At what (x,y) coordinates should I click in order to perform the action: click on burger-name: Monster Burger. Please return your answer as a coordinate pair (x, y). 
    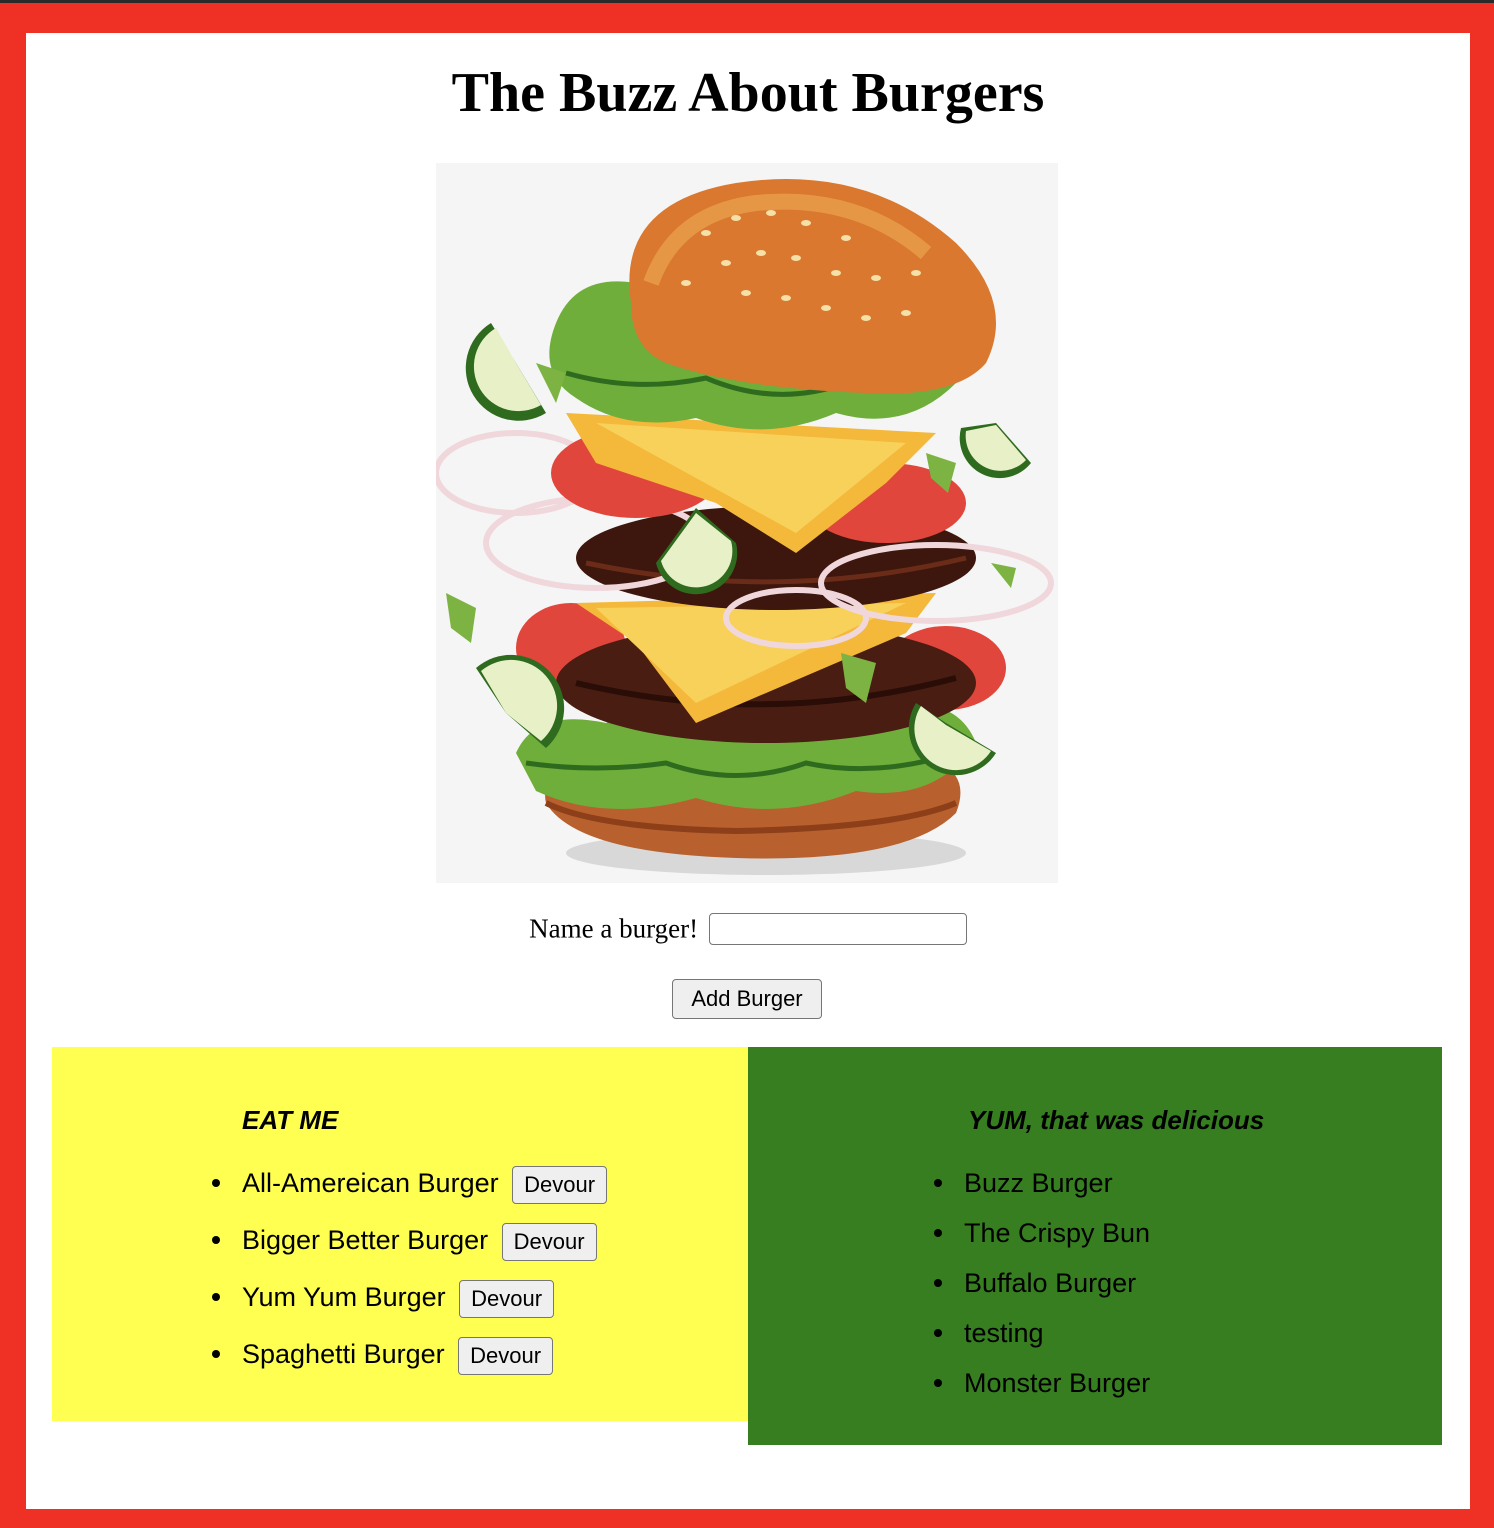
    Looking at the image, I should click on (1057, 1383).